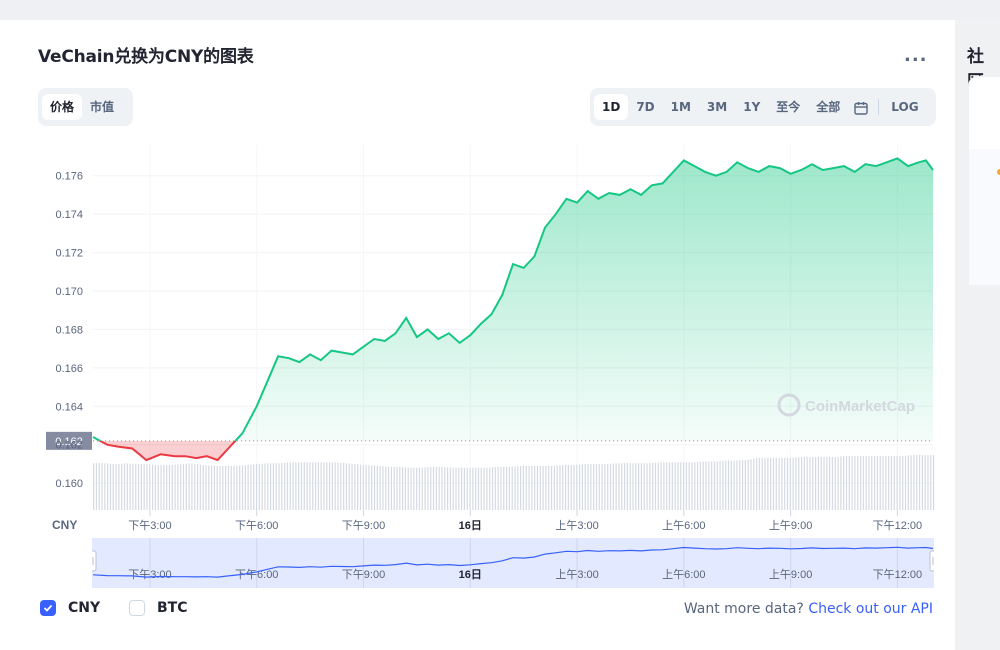 Image resolution: width=1000 pixels, height=650 pixels. Describe the element at coordinates (860, 406) in the screenshot. I see `watermark-text: CoinMarketCap` at that location.